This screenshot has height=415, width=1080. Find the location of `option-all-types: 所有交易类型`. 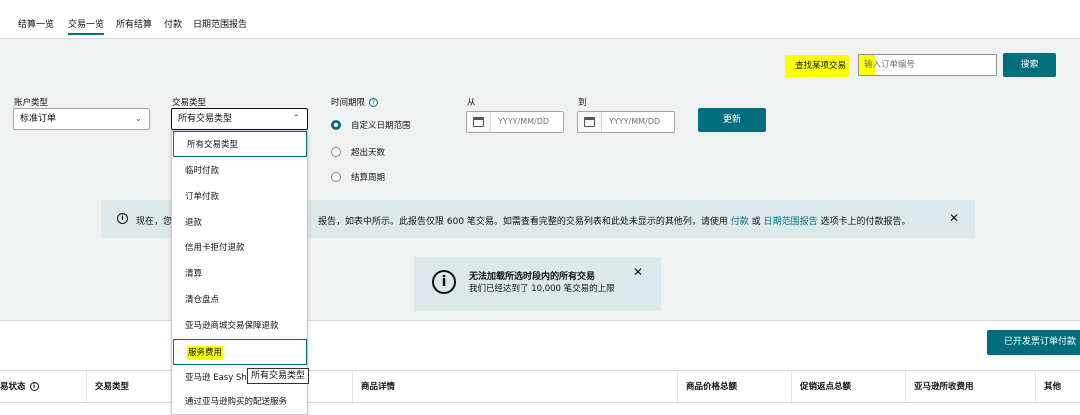

option-all-types: 所有交易类型 is located at coordinates (240, 144).